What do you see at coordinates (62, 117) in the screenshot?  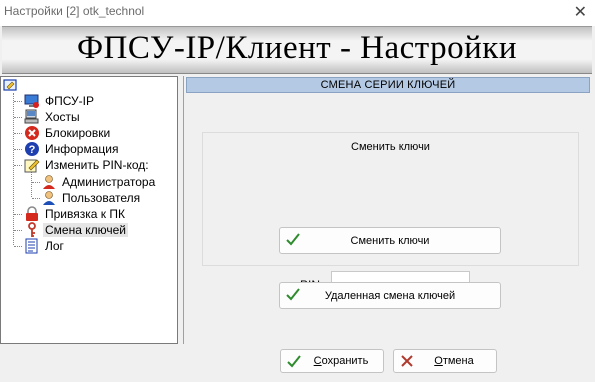 I see `tree-item-label: Хосты` at bounding box center [62, 117].